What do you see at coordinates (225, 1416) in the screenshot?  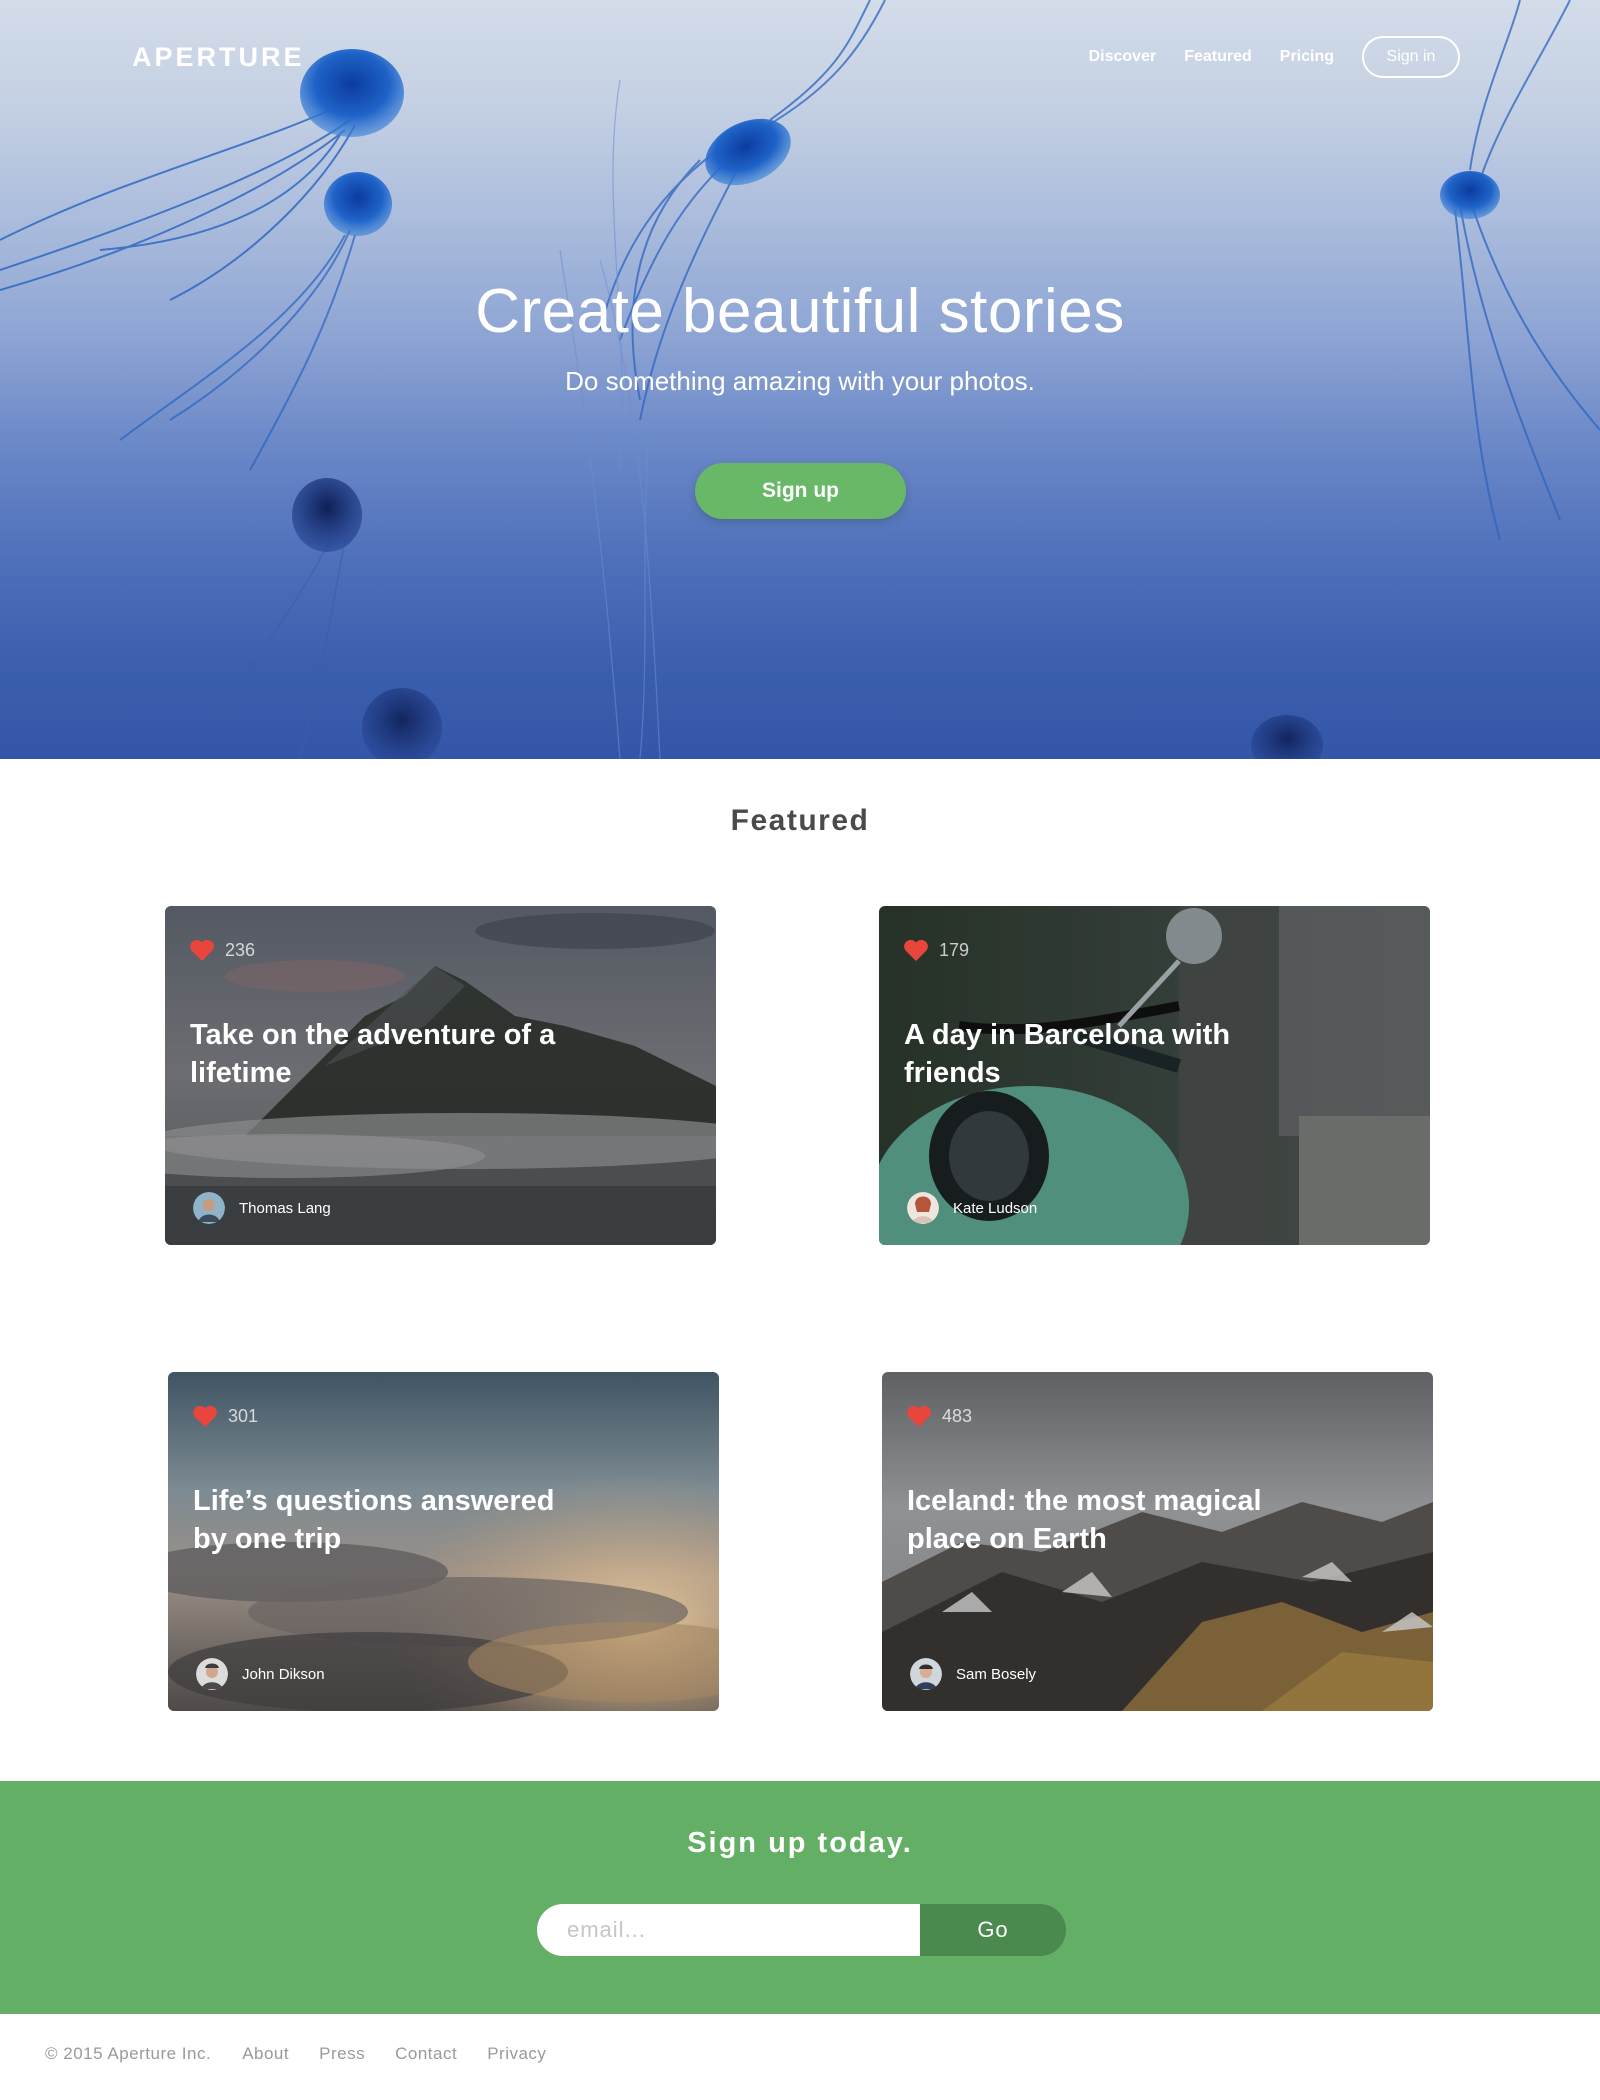 I see `likes-counter: 301` at bounding box center [225, 1416].